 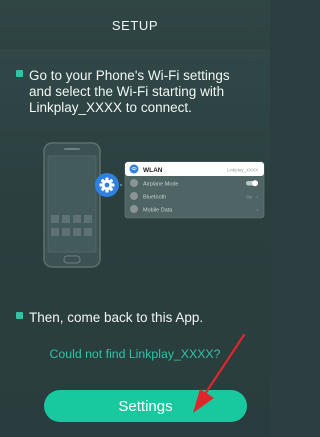 I want to click on mobile-data-label: Mobile Data, so click(x=158, y=211).